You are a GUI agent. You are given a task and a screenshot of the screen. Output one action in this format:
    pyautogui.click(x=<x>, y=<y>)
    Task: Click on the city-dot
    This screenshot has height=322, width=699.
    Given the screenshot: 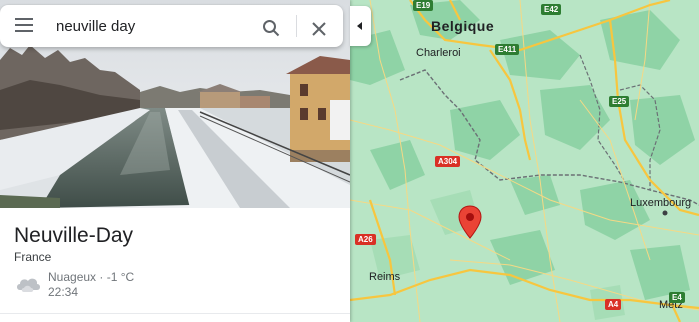 What is the action you would take?
    pyautogui.click(x=665, y=213)
    